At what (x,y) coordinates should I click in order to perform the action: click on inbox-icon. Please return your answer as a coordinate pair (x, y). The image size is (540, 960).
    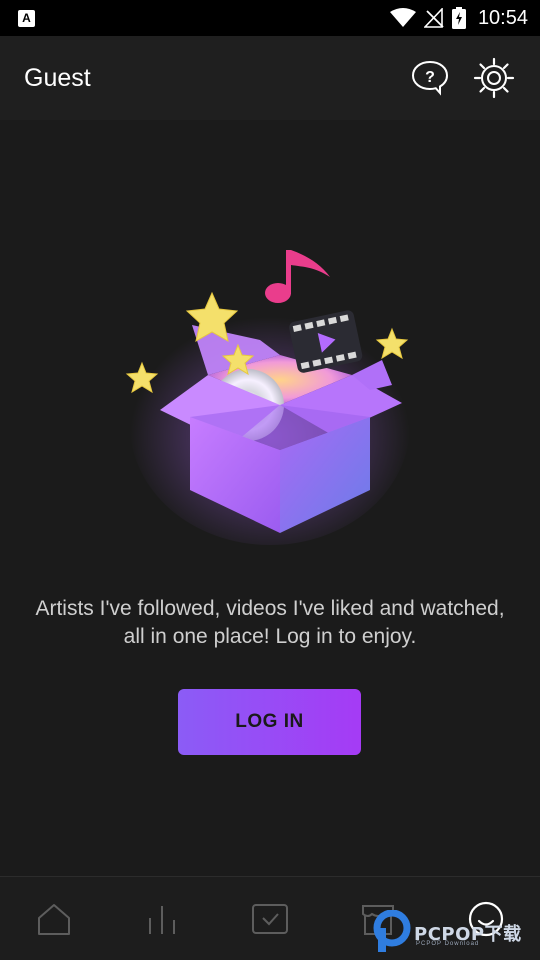
    Looking at the image, I should click on (270, 918).